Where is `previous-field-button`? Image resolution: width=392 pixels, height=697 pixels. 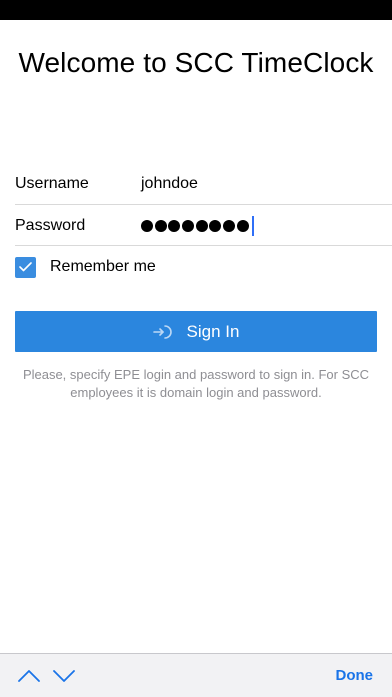 previous-field-button is located at coordinates (29, 676).